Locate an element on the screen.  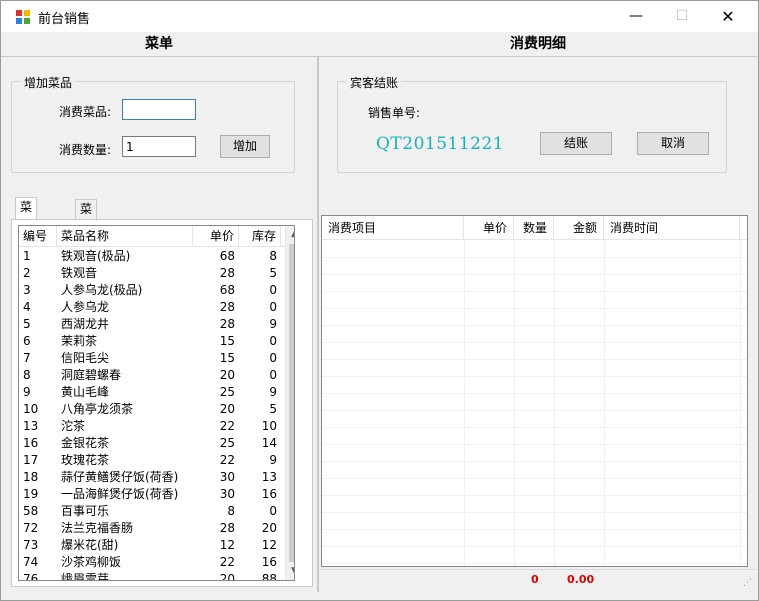
table-row: 1 铁观音(极品) 68 8 is located at coordinates (156, 256).